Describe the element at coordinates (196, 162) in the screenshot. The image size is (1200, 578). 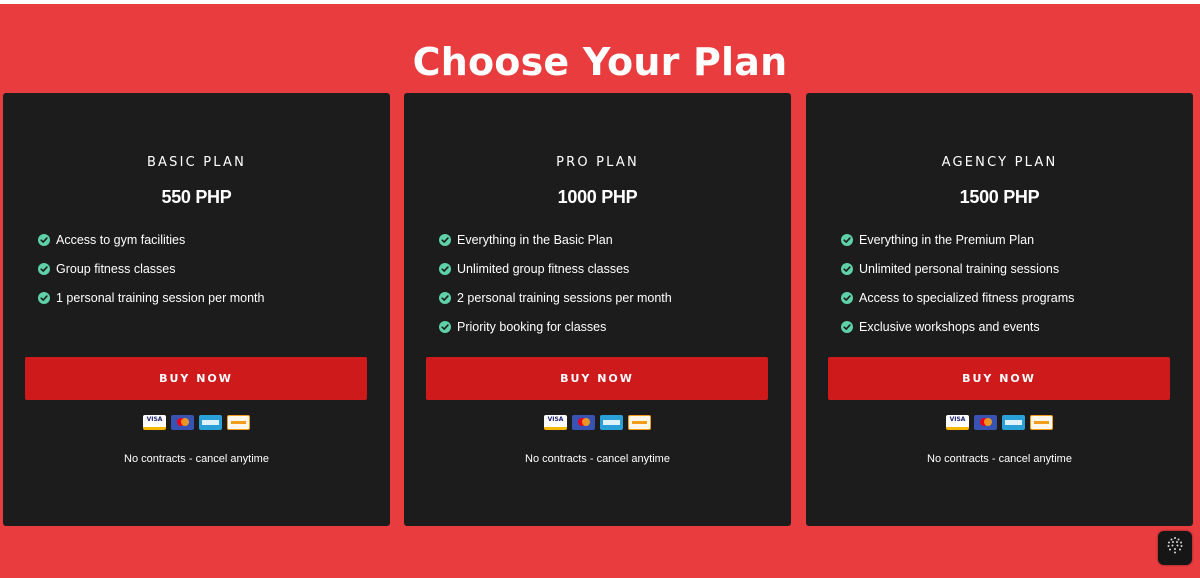
I see `plan-name: BASIC PLAN` at that location.